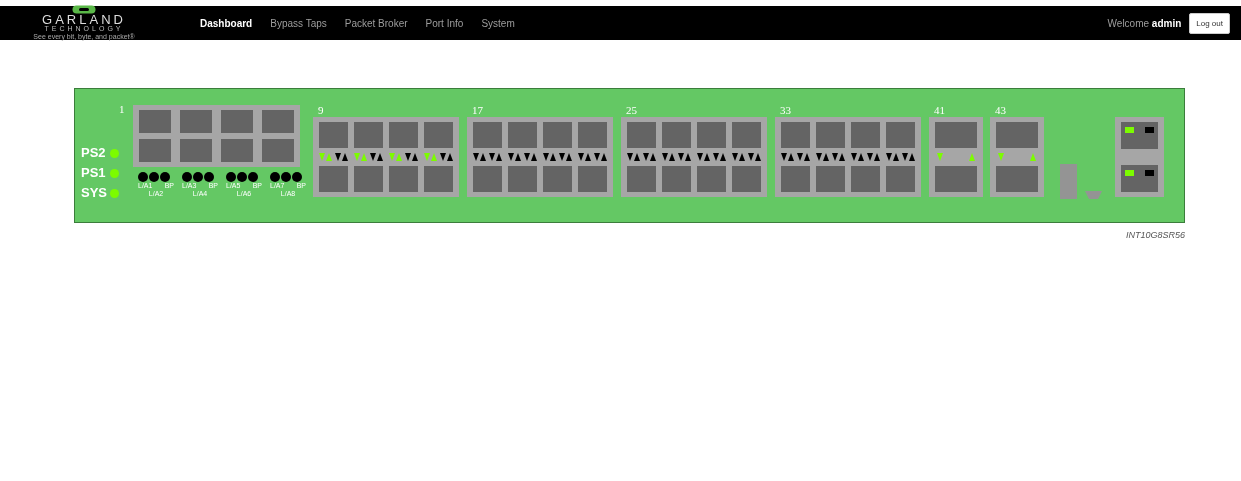  I want to click on nav-link: Port Info, so click(444, 23).